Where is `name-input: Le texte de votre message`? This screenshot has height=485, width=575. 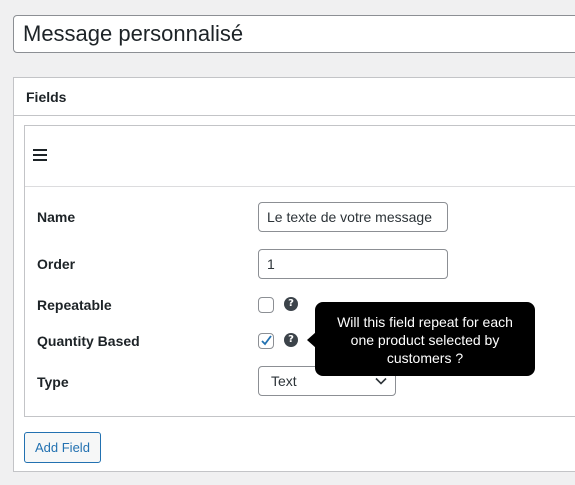 name-input: Le texte de votre message is located at coordinates (353, 217).